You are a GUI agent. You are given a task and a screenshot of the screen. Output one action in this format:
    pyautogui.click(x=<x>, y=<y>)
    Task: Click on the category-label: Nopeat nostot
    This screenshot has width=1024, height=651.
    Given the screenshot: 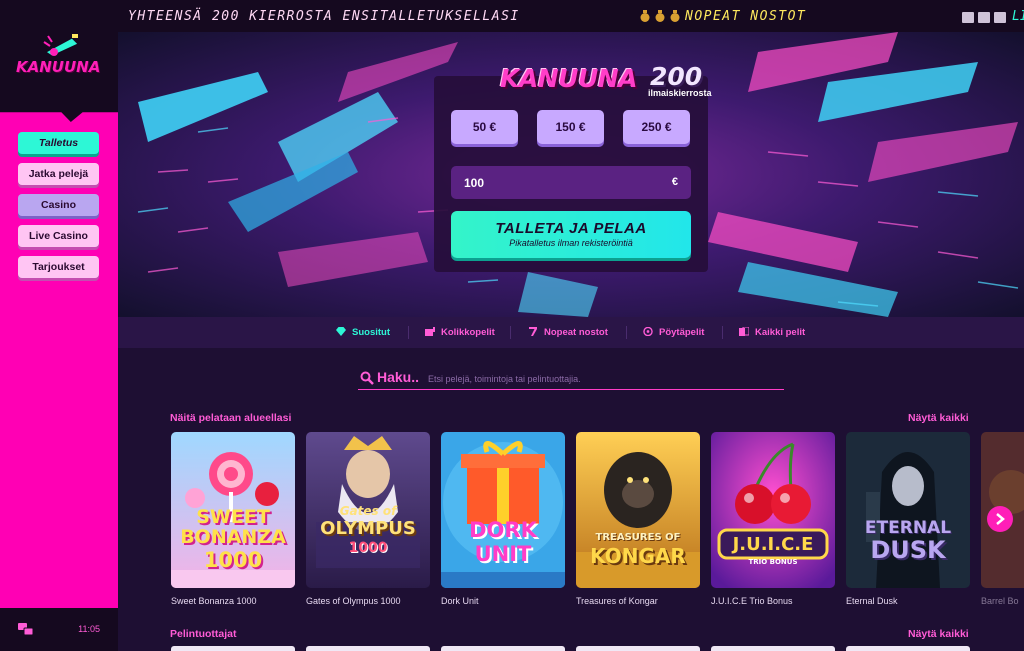 What is the action you would take?
    pyautogui.click(x=576, y=332)
    